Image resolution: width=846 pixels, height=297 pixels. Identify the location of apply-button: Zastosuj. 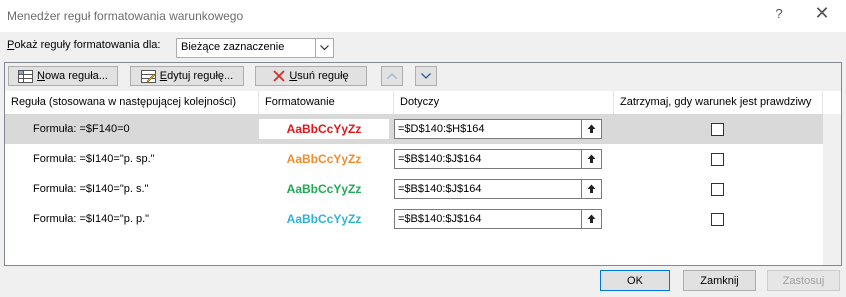
(803, 280).